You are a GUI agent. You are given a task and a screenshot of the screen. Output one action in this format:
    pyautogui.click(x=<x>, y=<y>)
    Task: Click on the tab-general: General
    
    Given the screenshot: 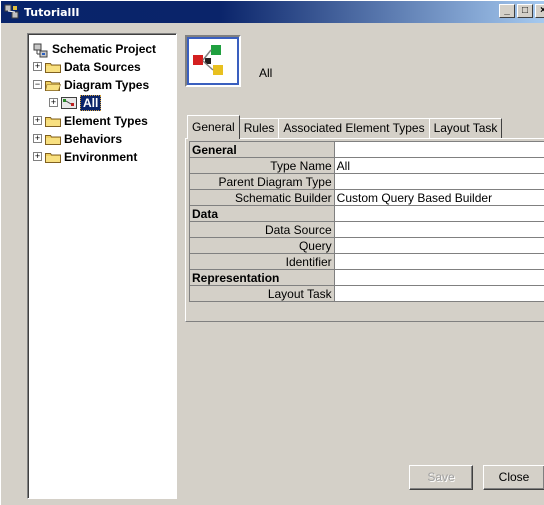 What is the action you would take?
    pyautogui.click(x=213, y=127)
    